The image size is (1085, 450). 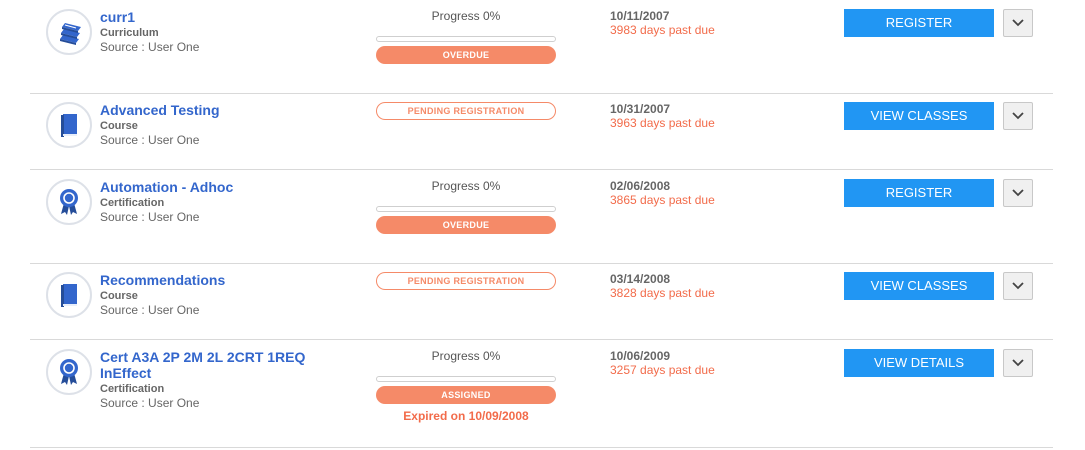 What do you see at coordinates (640, 279) in the screenshot?
I see `due-date: 03/14/2008` at bounding box center [640, 279].